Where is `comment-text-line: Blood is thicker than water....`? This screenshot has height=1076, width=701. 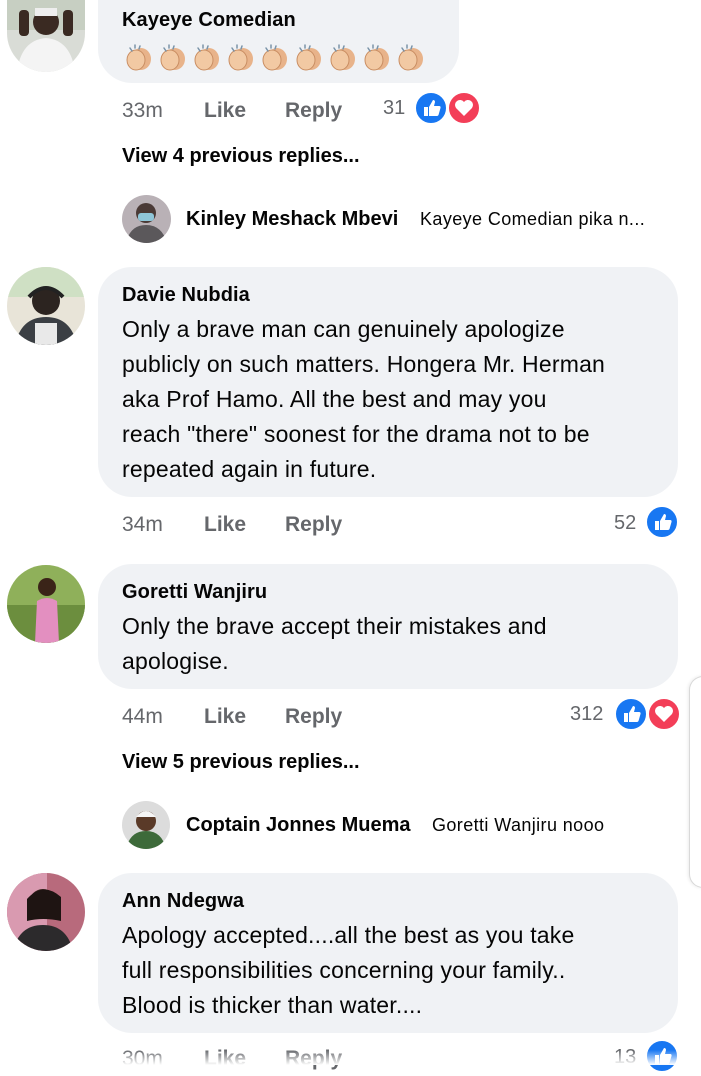
comment-text-line: Blood is thicker than water.... is located at coordinates (272, 1005).